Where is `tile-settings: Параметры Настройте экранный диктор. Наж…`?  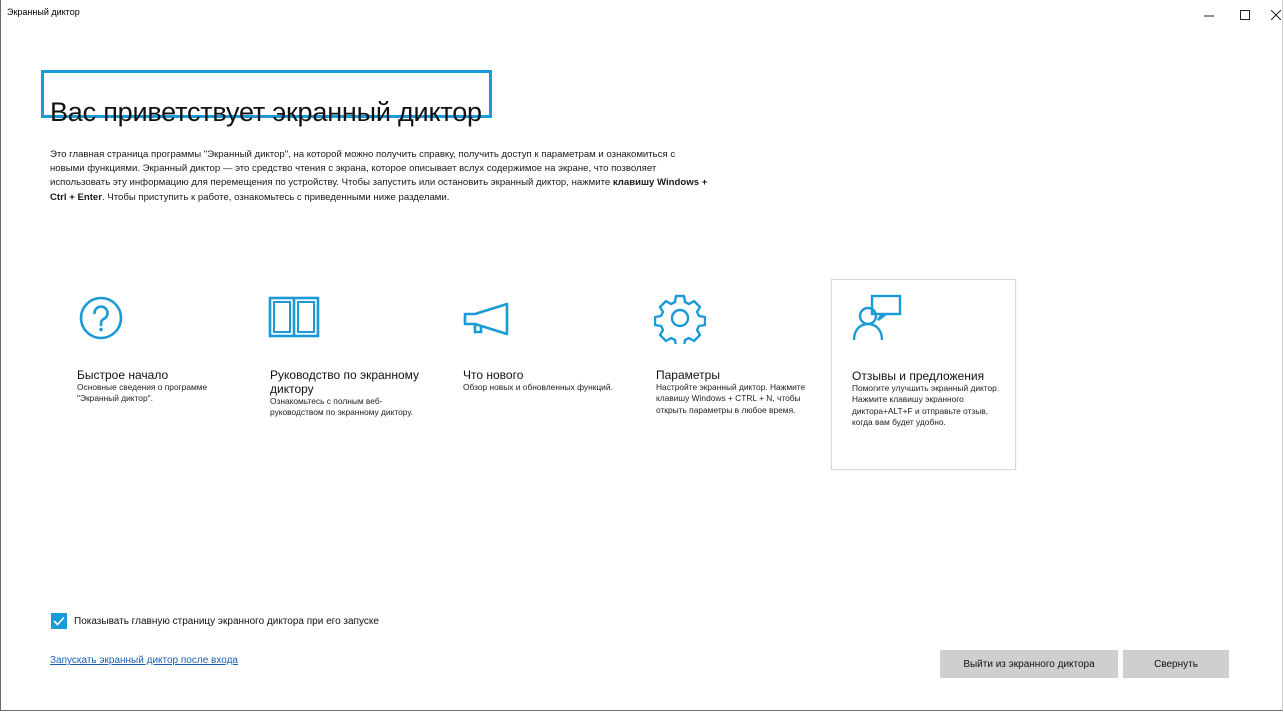
tile-settings: Параметры Настройте экранный диктор. Наж… is located at coordinates (724, 375).